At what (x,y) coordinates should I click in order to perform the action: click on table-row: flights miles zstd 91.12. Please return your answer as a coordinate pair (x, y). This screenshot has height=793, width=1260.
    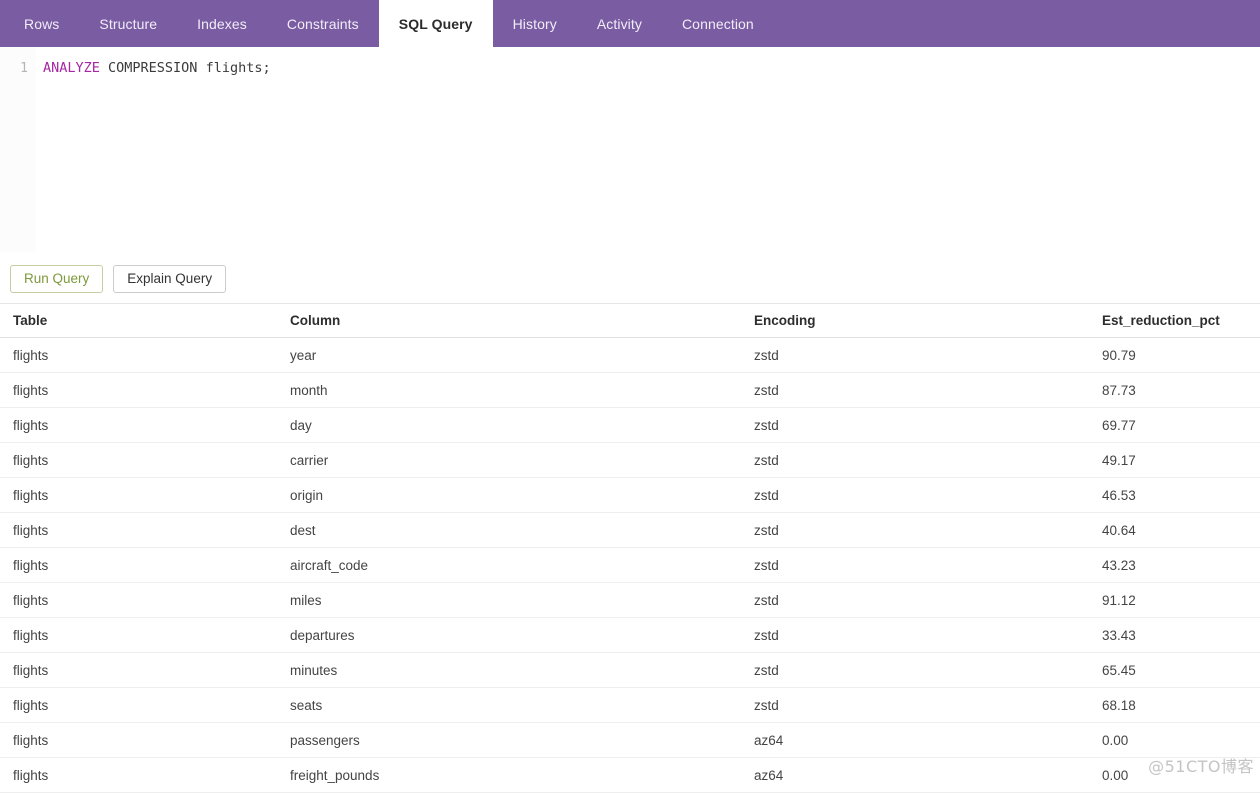
    Looking at the image, I should click on (630, 600).